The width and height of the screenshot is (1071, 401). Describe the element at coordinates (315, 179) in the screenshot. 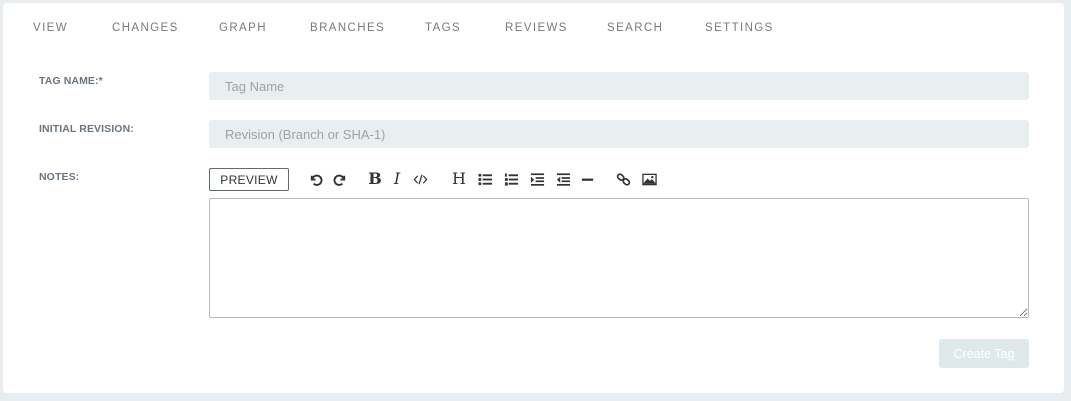

I see `undo-icon` at that location.